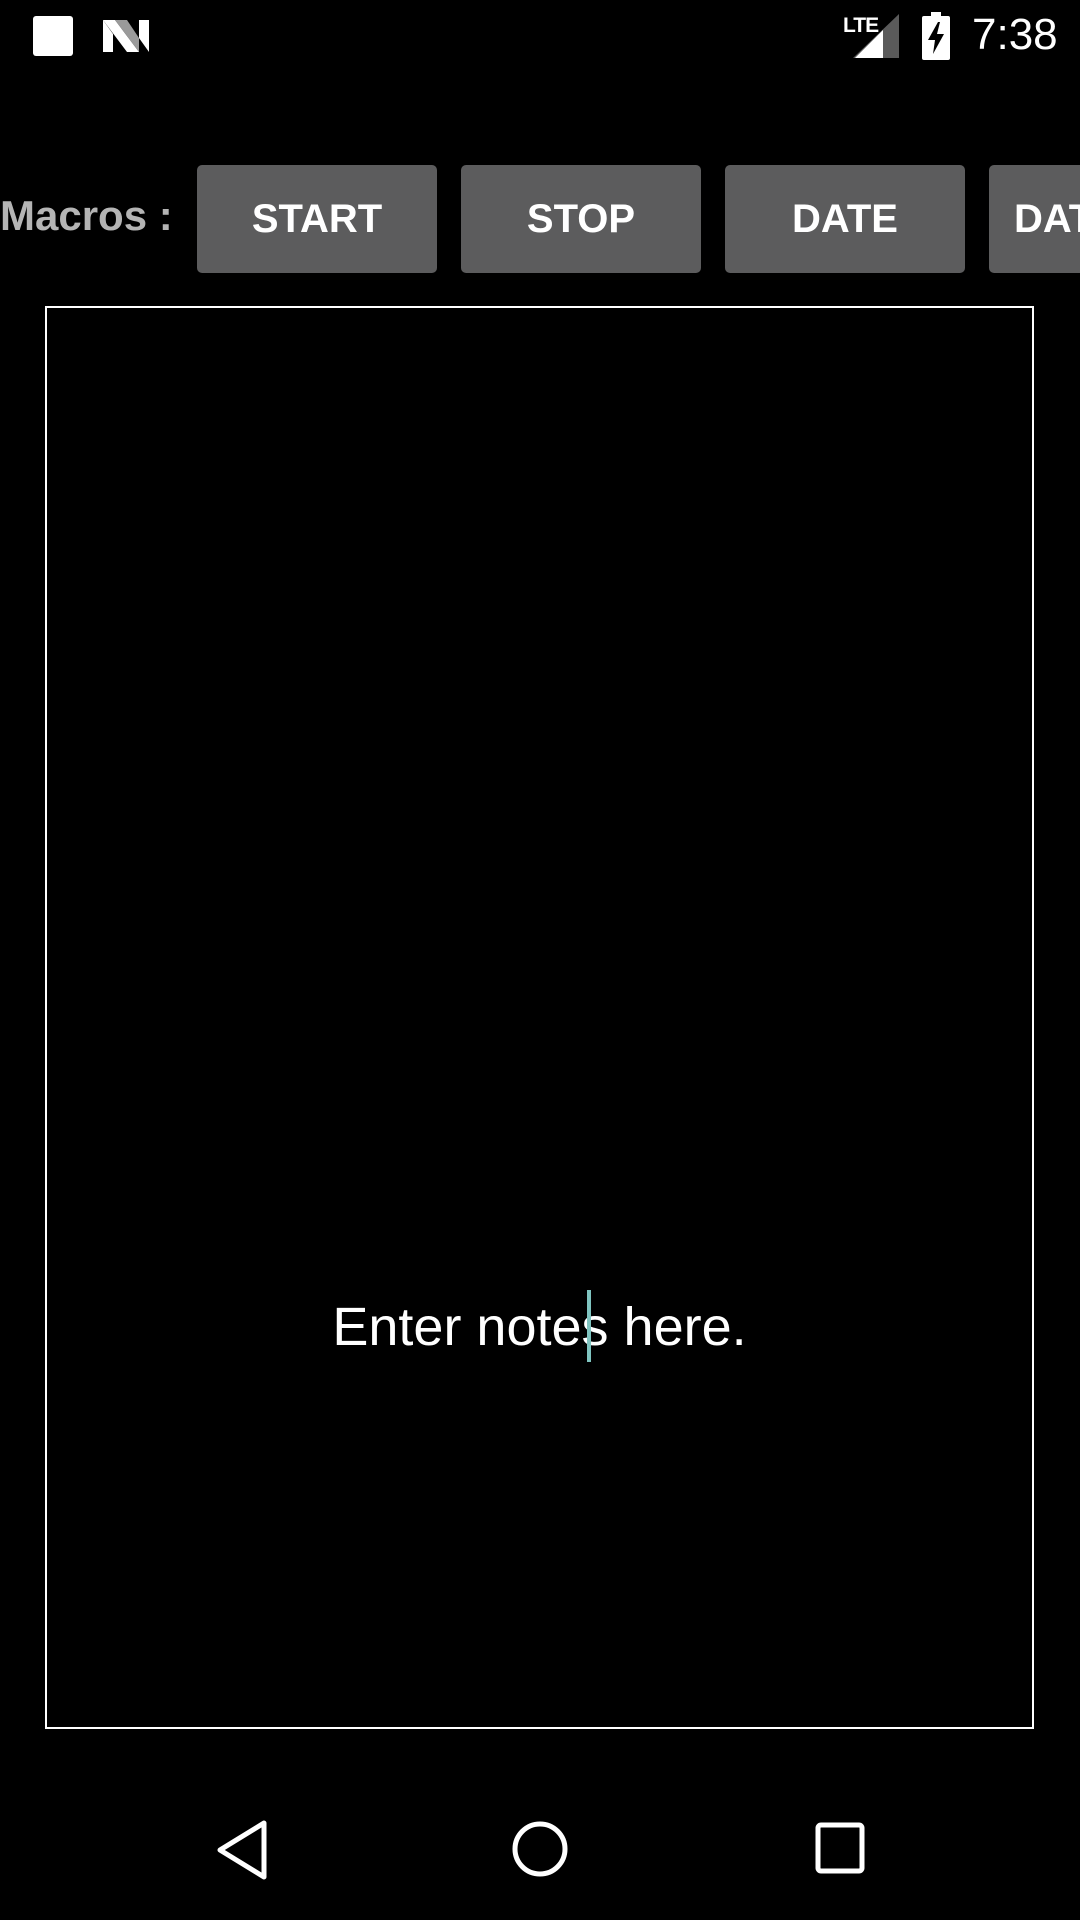 This screenshot has width=1080, height=1920. I want to click on macro-date-button: DATE, so click(845, 219).